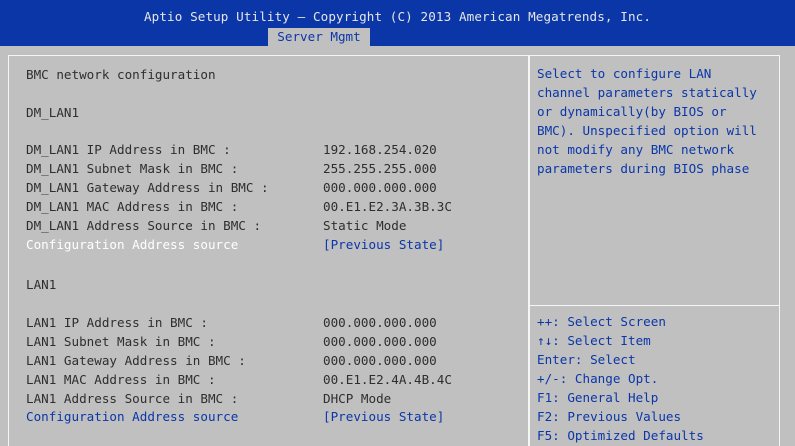 This screenshot has height=446, width=795. Describe the element at coordinates (383, 244) in the screenshot. I see `dm-lan1-config-source-value: [Previous State]` at that location.